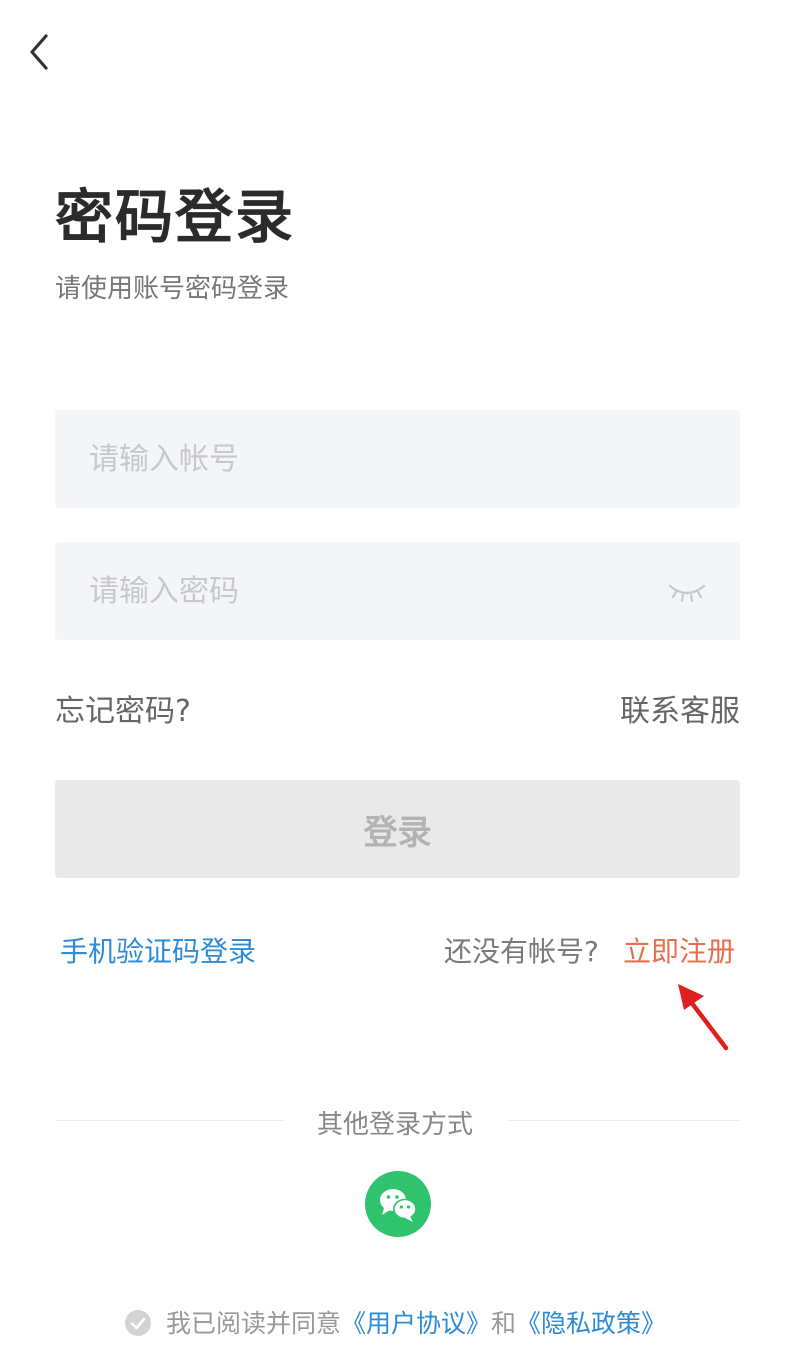 This screenshot has width=790, height=1354. I want to click on sms-login-link: 手机验证码登录, so click(158, 950).